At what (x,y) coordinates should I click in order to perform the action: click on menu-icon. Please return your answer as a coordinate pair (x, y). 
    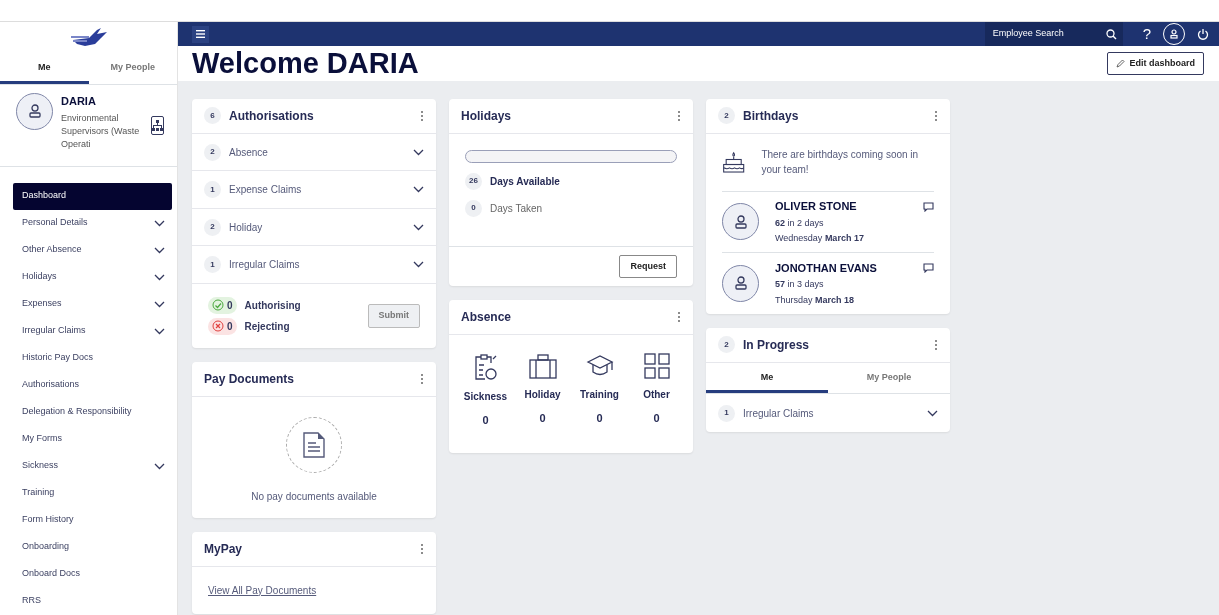
    Looking at the image, I should click on (200, 34).